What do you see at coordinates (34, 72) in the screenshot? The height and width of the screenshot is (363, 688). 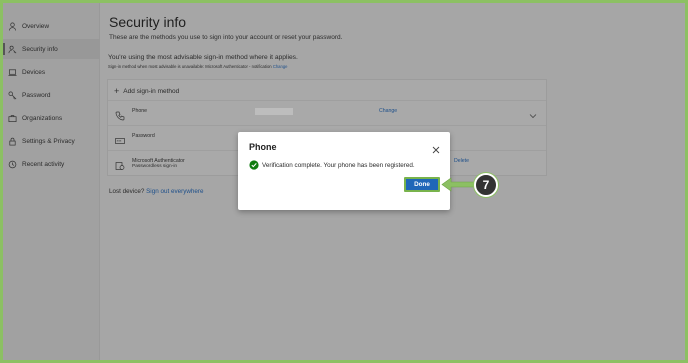 I see `sidebar-item-label: Devices` at bounding box center [34, 72].